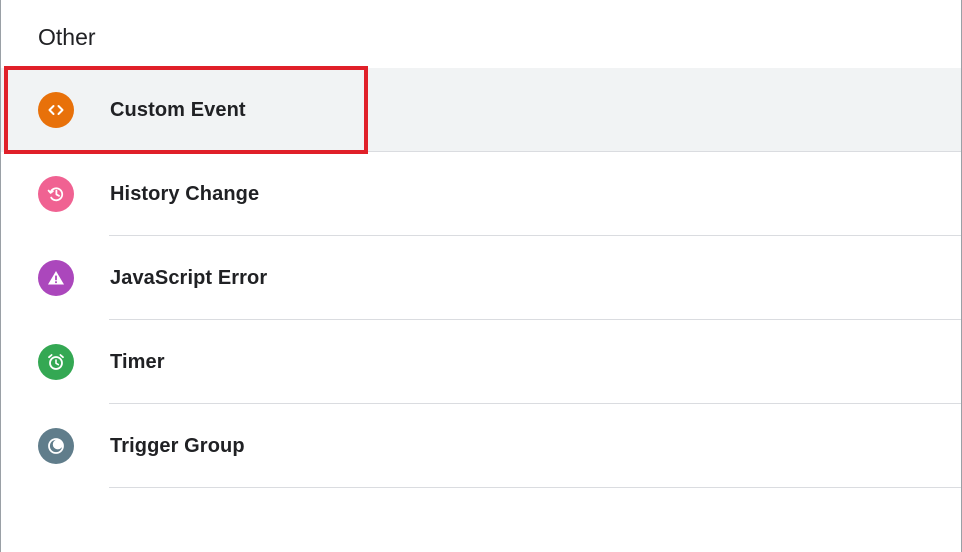 The height and width of the screenshot is (552, 962). Describe the element at coordinates (67, 37) in the screenshot. I see `section-title: Other` at that location.